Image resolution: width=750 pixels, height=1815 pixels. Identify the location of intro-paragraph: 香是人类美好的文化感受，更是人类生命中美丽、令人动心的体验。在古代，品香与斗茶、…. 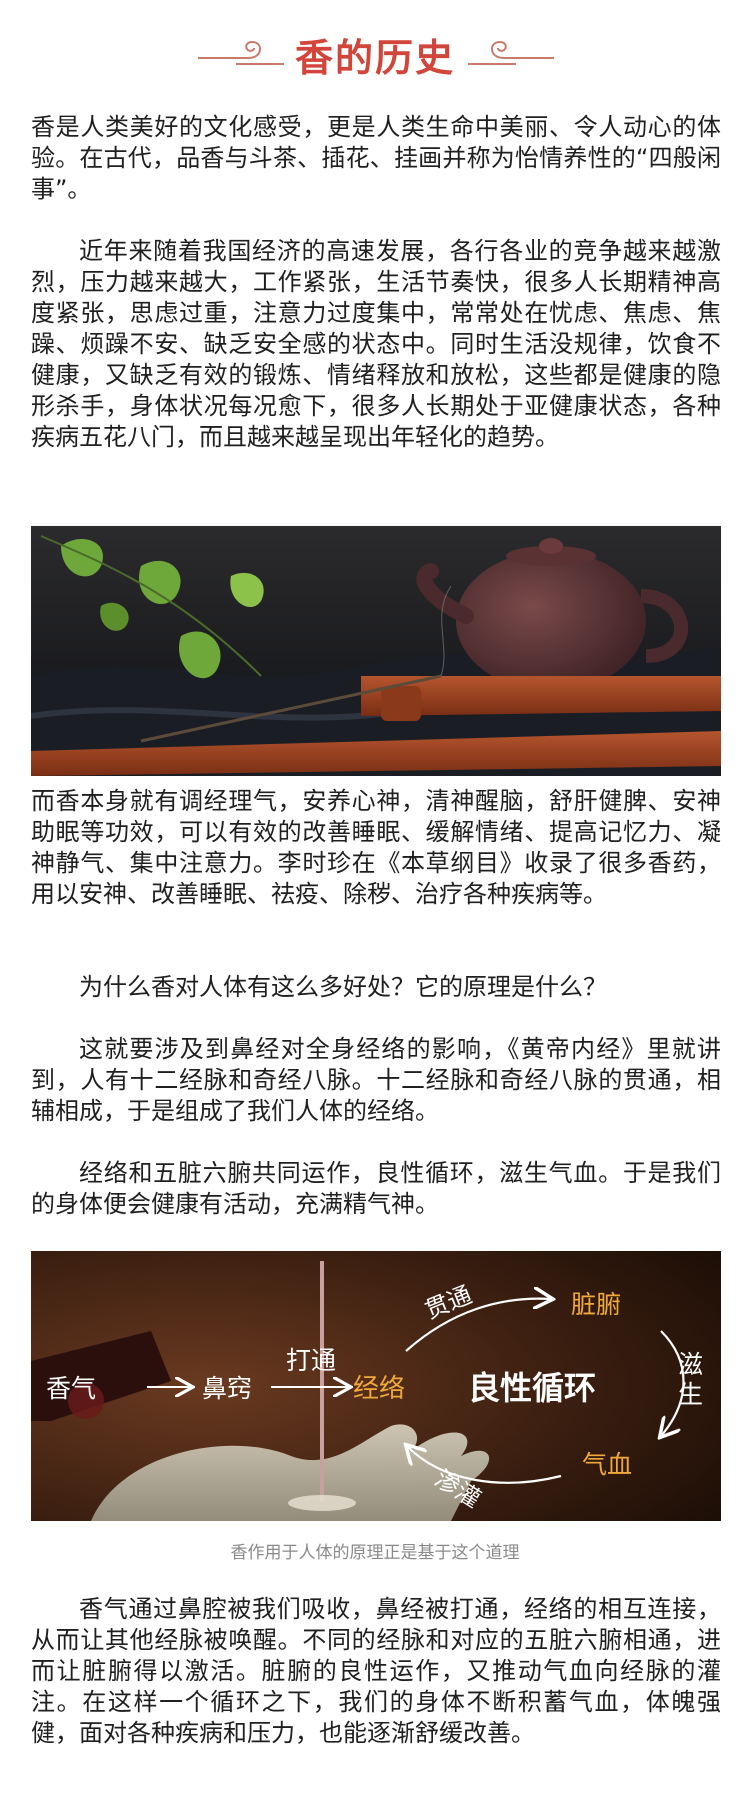
(376, 158).